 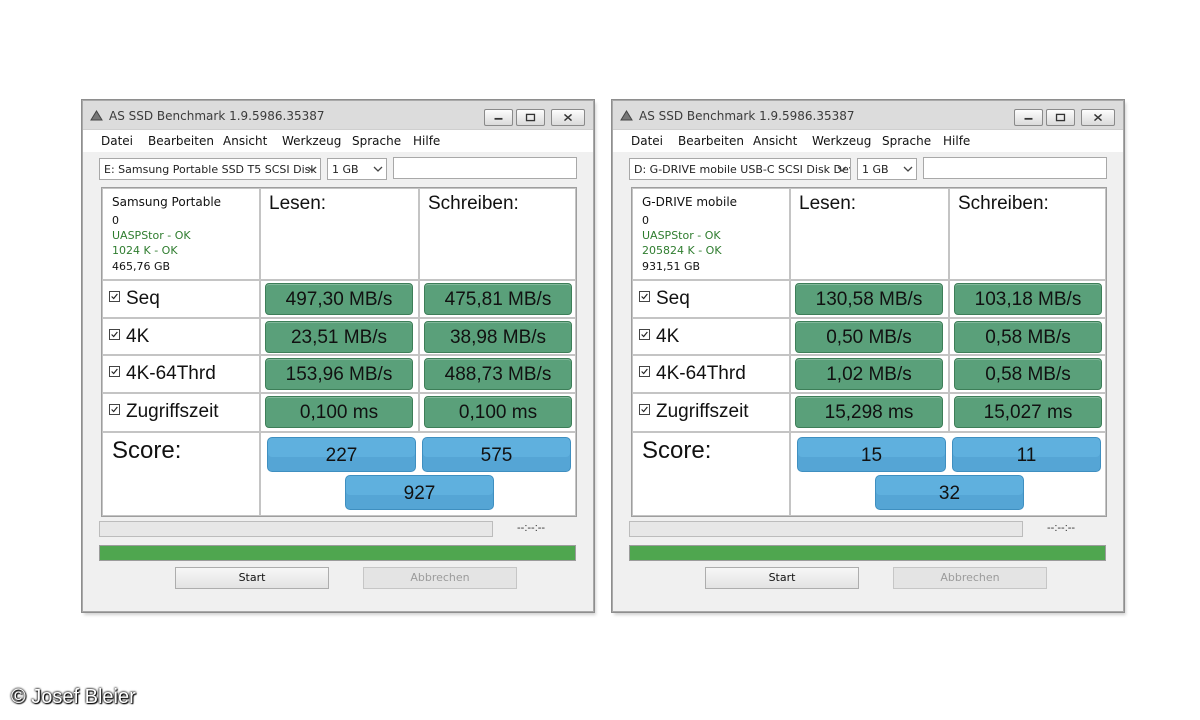 What do you see at coordinates (339, 234) in the screenshot?
I see `read-column-header: Lesen:` at bounding box center [339, 234].